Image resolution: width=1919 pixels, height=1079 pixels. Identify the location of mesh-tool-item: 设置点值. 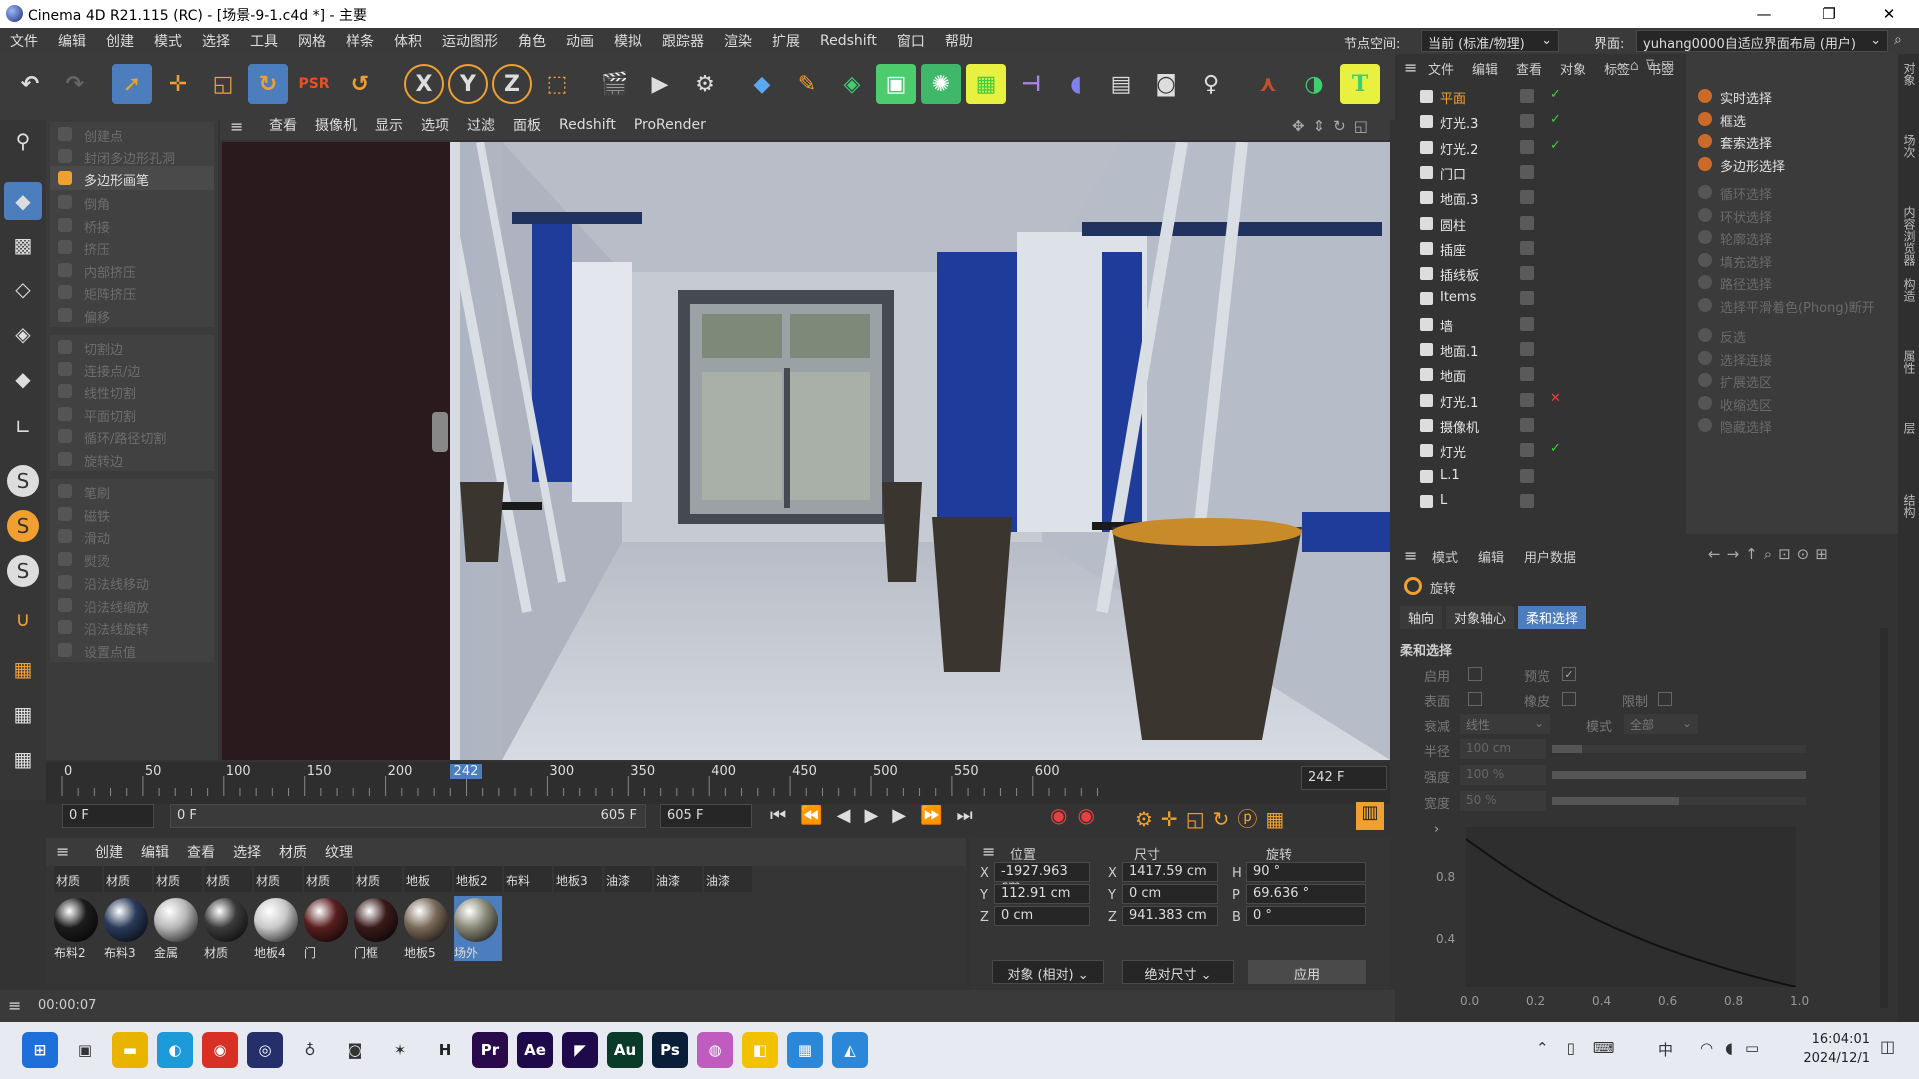
(132, 650).